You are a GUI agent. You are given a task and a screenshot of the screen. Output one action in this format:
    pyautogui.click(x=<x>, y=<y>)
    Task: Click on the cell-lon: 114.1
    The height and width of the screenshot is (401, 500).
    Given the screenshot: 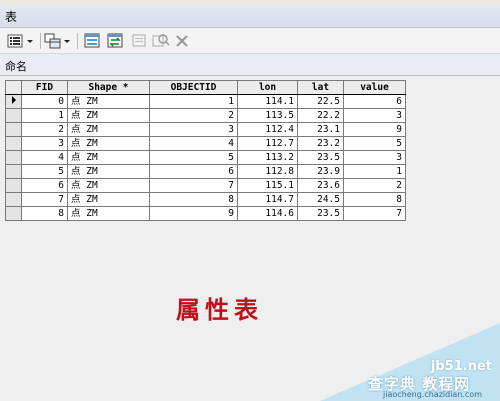 What is the action you would take?
    pyautogui.click(x=267, y=101)
    